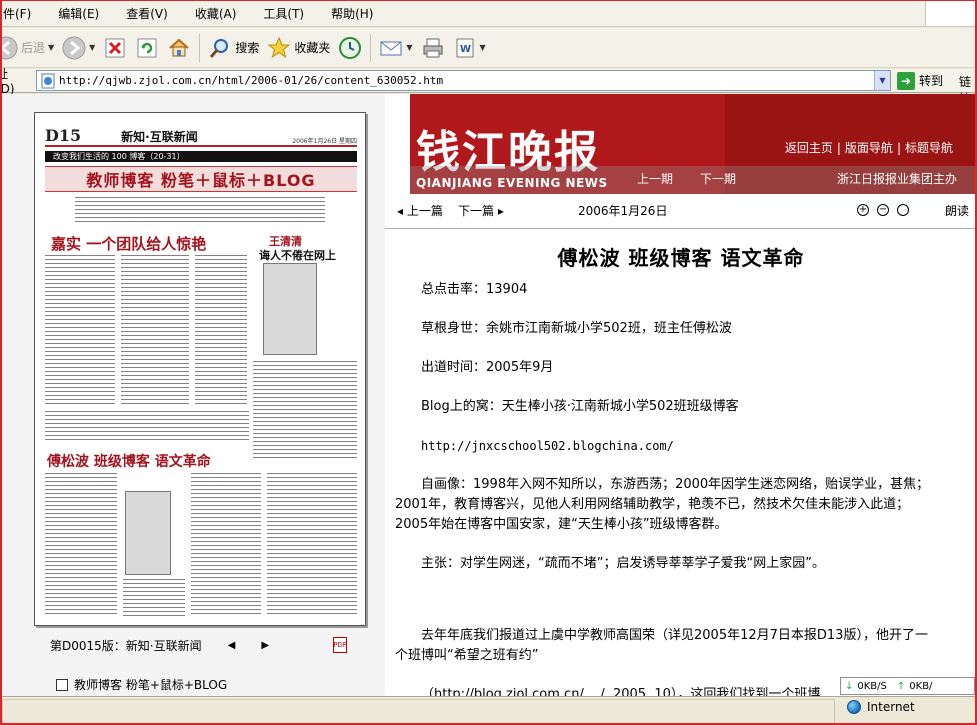 The height and width of the screenshot is (725, 977). What do you see at coordinates (863, 210) in the screenshot?
I see `zoom-in-icon: +` at bounding box center [863, 210].